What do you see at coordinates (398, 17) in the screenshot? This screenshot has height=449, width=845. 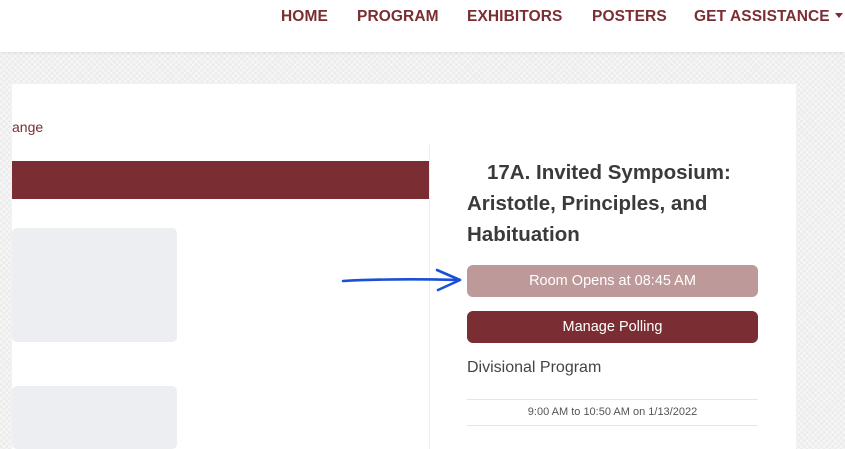 I see `nav-program: PROGRAM` at bounding box center [398, 17].